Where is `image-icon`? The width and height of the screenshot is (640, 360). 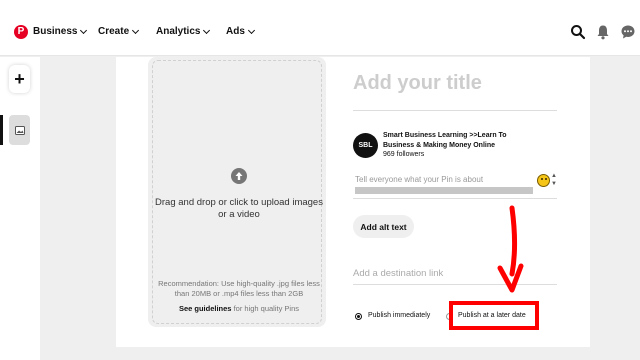 image-icon is located at coordinates (19, 130).